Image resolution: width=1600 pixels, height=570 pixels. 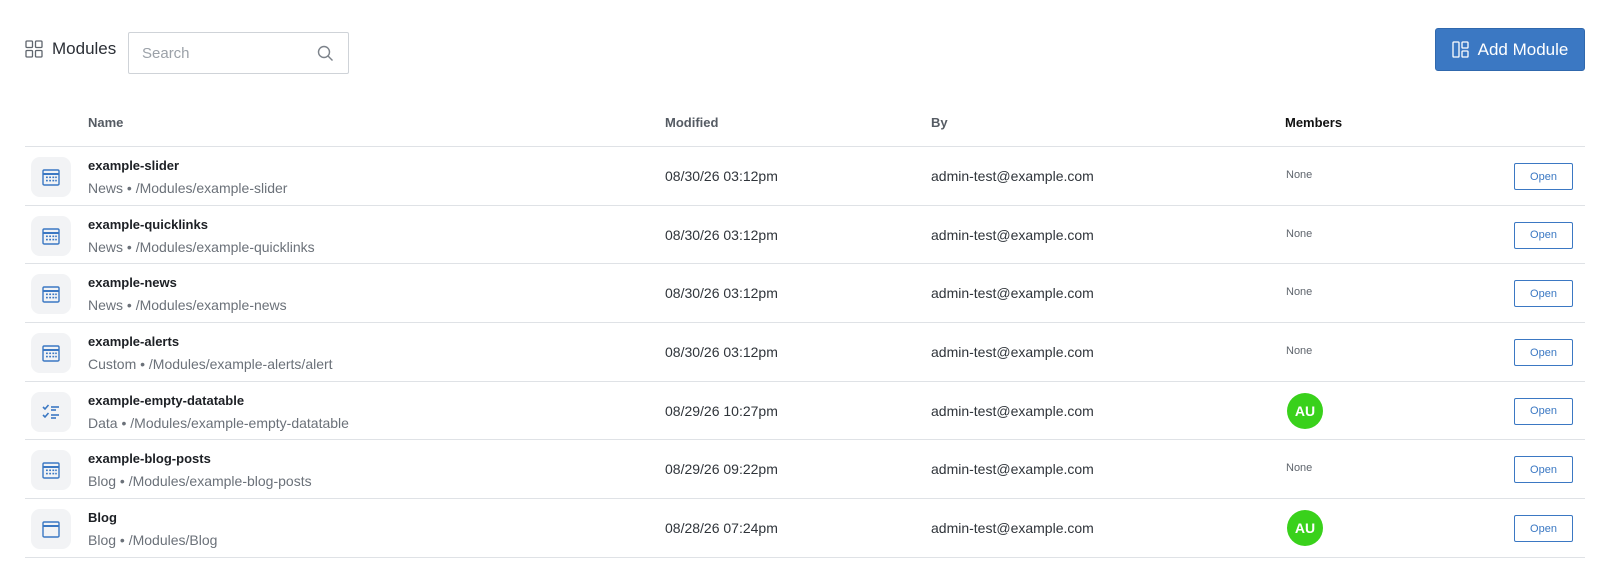 What do you see at coordinates (220, 481) in the screenshot?
I see `module-path: /Modules/example-blog-posts` at bounding box center [220, 481].